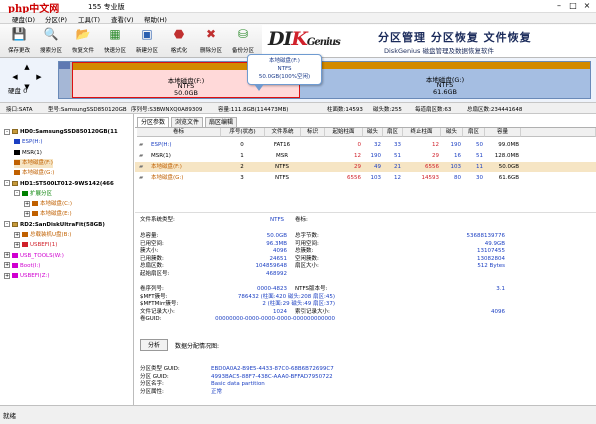  What do you see at coordinates (33, 194) in the screenshot?
I see `tree-node: - 扩展分区` at bounding box center [33, 194].